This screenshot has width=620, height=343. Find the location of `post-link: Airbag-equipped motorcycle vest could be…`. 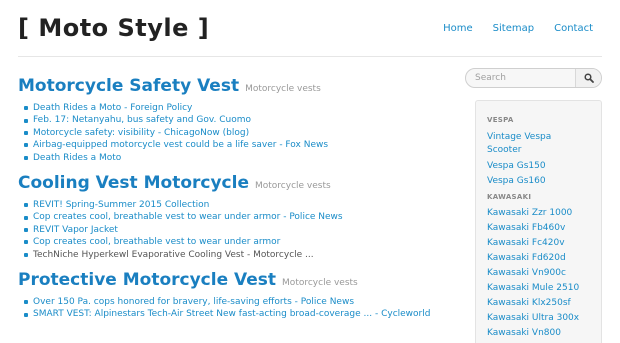

post-link: Airbag-equipped motorcycle vest could be… is located at coordinates (180, 145).